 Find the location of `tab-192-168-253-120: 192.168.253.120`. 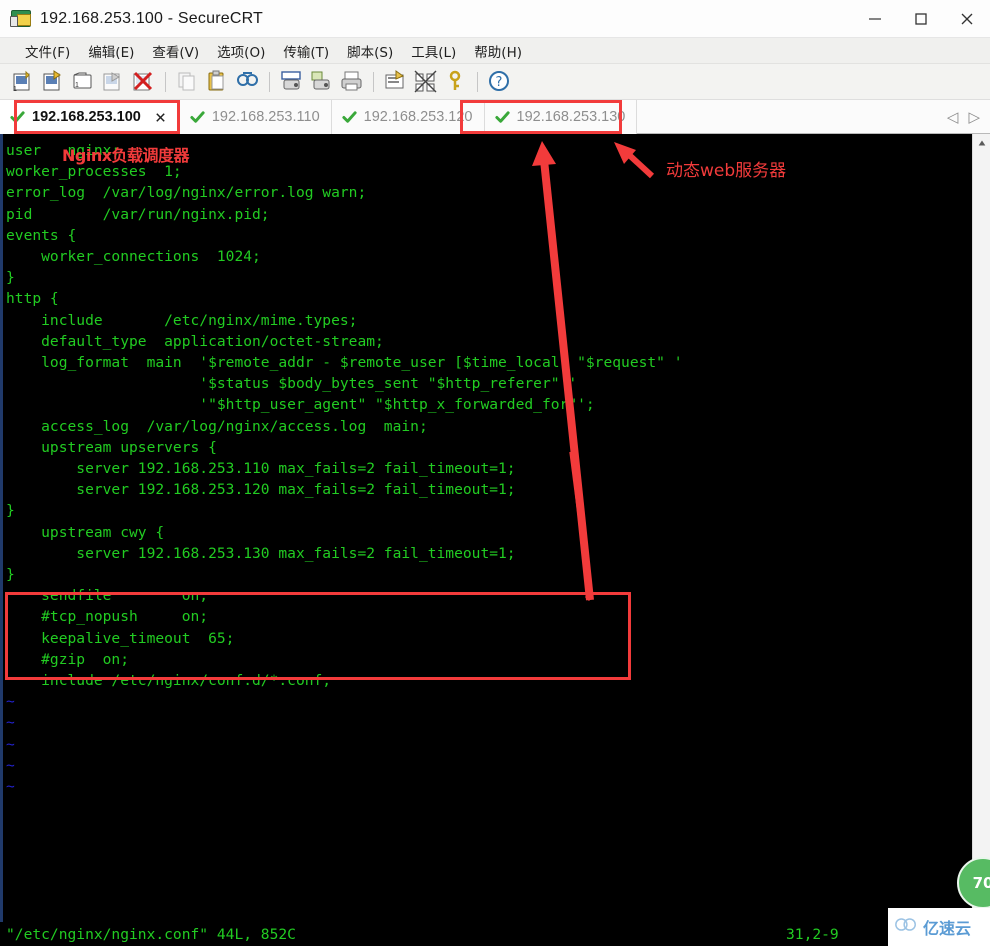

tab-192-168-253-120: 192.168.253.120 is located at coordinates (408, 117).